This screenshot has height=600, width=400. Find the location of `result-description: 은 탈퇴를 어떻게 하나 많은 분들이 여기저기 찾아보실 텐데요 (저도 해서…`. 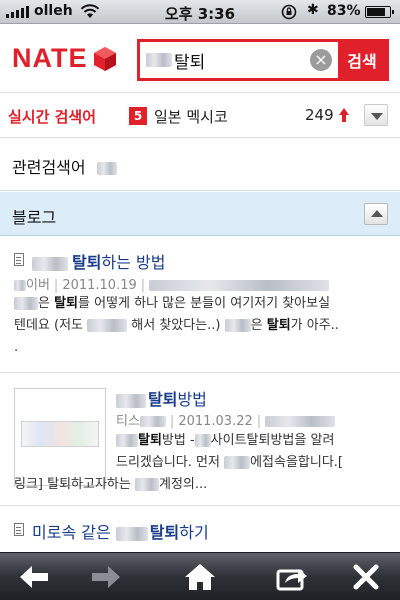

result-description: 은 탈퇴를 어떻게 하나 많은 분들이 여기저기 찾아보실 텐데요 (저도 해서… is located at coordinates (176, 325).